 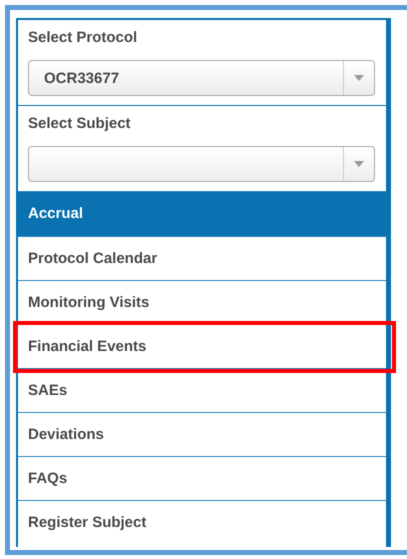 I want to click on dropdown-field: OCR33677, so click(x=201, y=78).